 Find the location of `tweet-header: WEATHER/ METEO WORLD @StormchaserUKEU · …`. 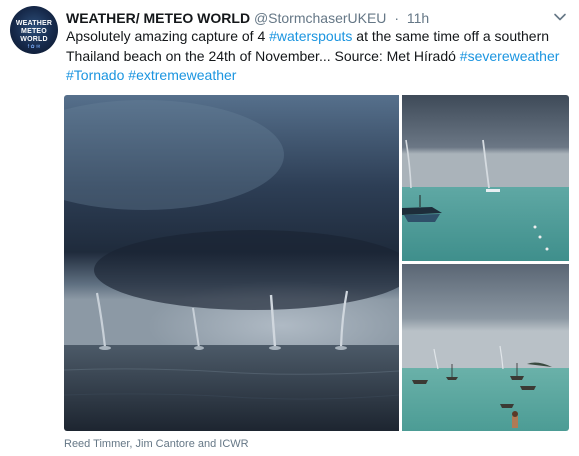

tweet-header: WEATHER/ METEO WORLD @StormchaserUKEU · … is located at coordinates (247, 18).